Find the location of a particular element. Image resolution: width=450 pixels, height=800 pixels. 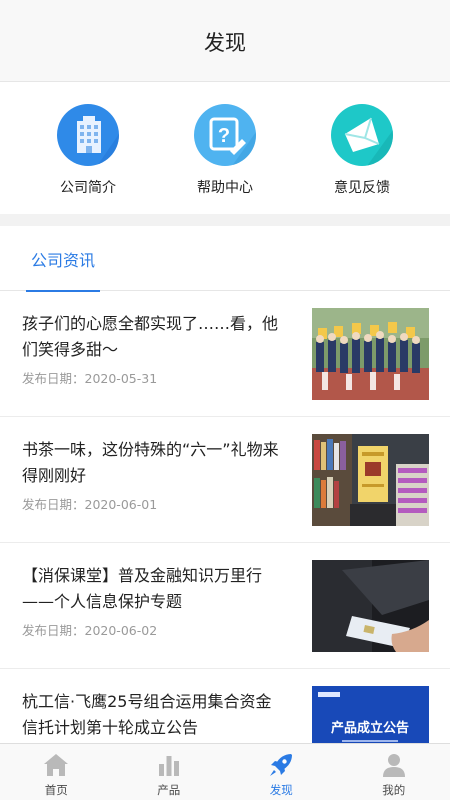

tabbar-item-discover: 发现 is located at coordinates (281, 772).